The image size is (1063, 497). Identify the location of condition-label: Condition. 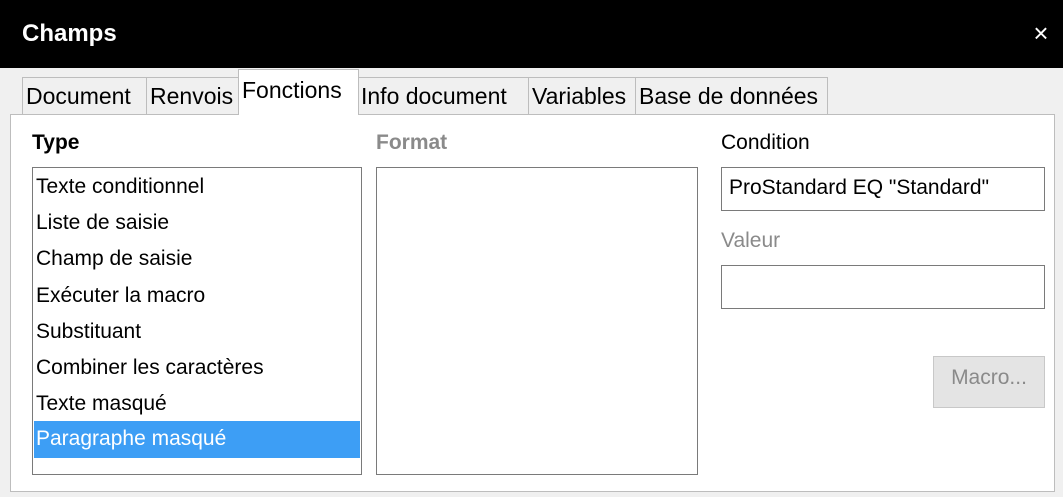
(765, 142).